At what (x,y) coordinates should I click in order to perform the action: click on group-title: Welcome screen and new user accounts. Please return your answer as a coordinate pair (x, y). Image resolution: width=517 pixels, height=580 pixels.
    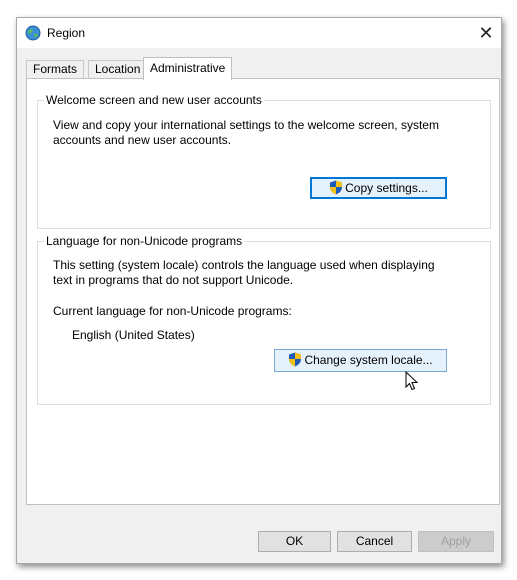
    Looking at the image, I should click on (154, 100).